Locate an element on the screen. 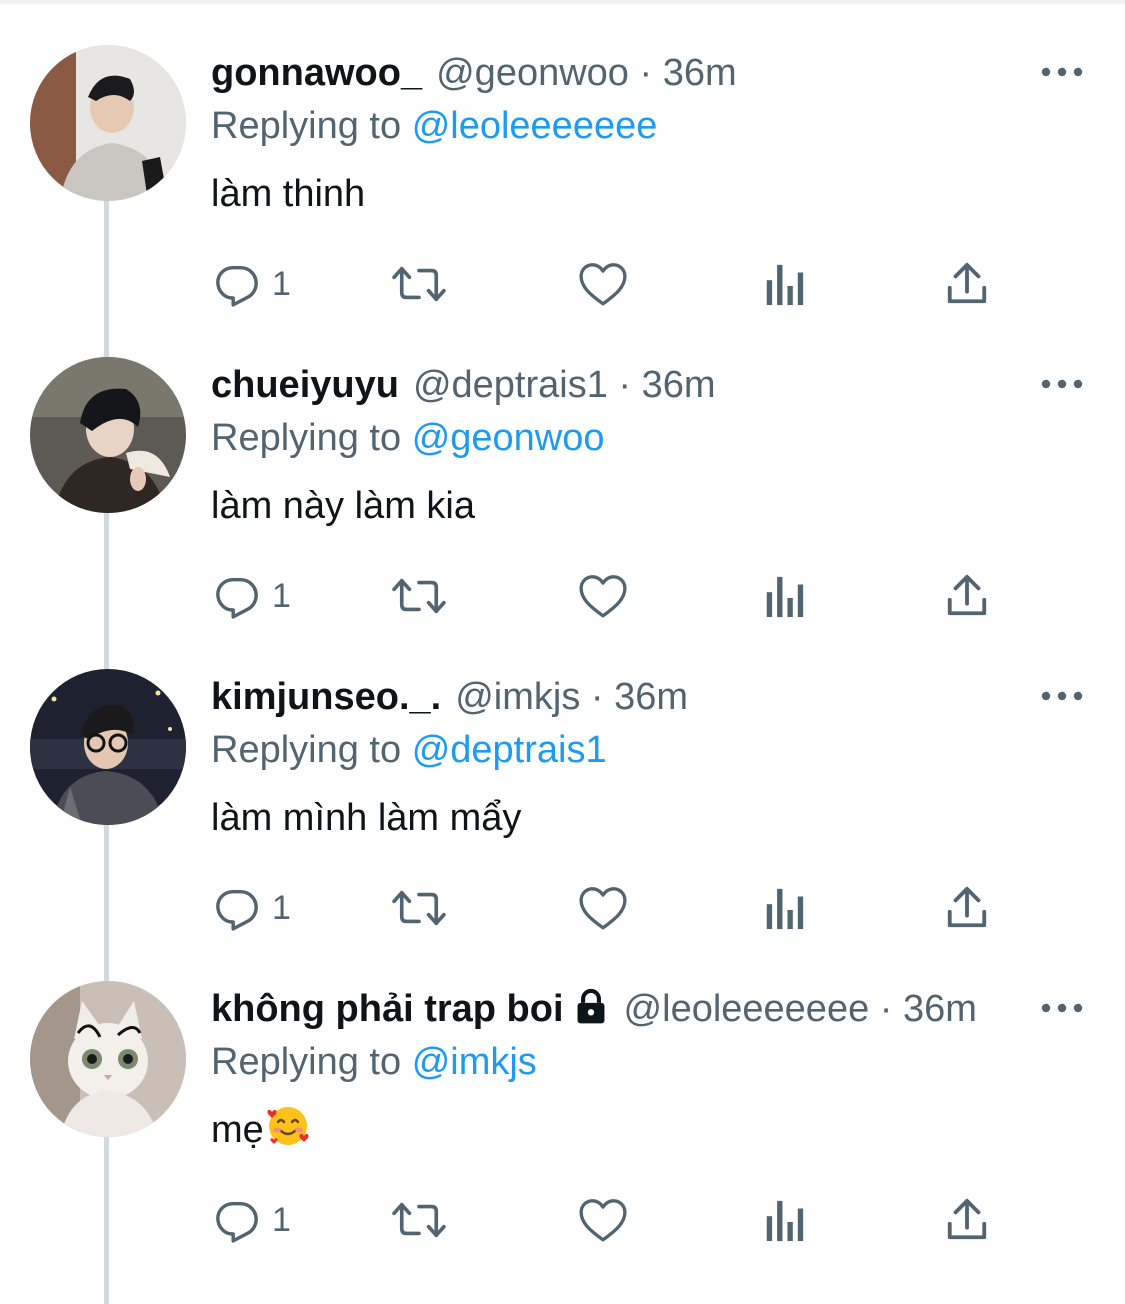  tweet-header: chueiyuyu @deptrais1 · 36m is located at coordinates (621, 385).